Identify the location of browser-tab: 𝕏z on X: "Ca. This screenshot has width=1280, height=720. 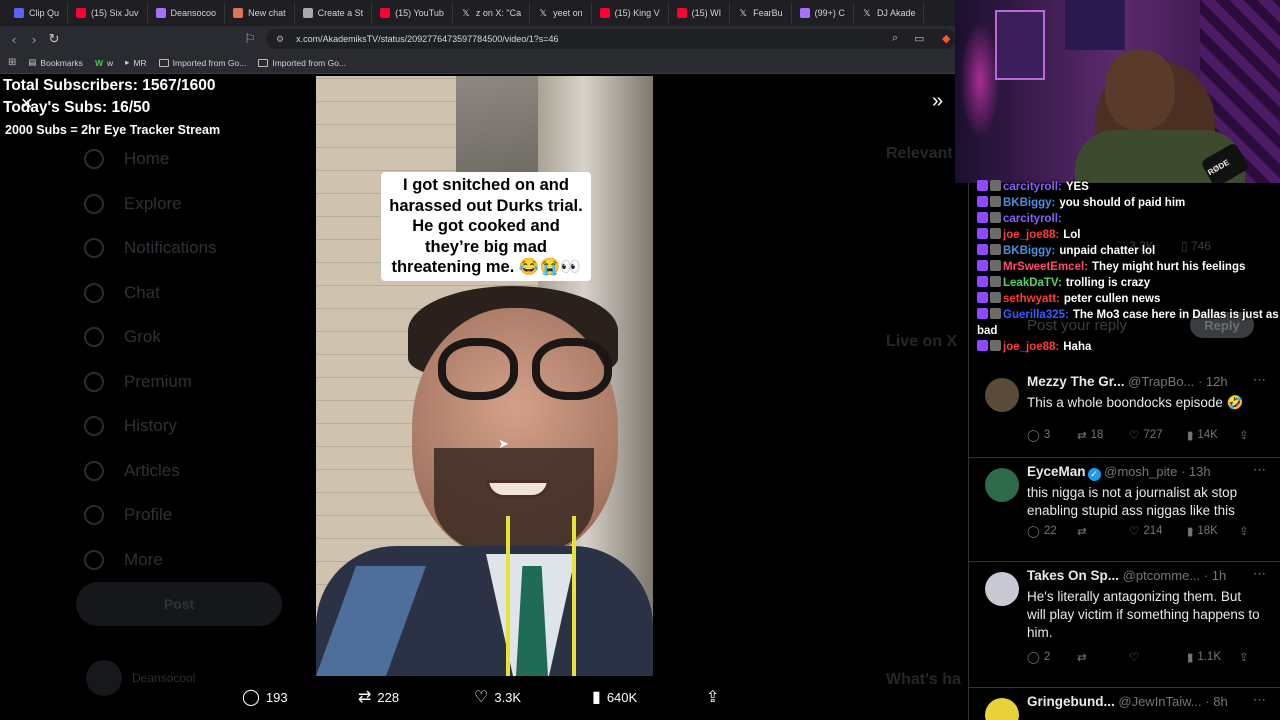
(492, 13).